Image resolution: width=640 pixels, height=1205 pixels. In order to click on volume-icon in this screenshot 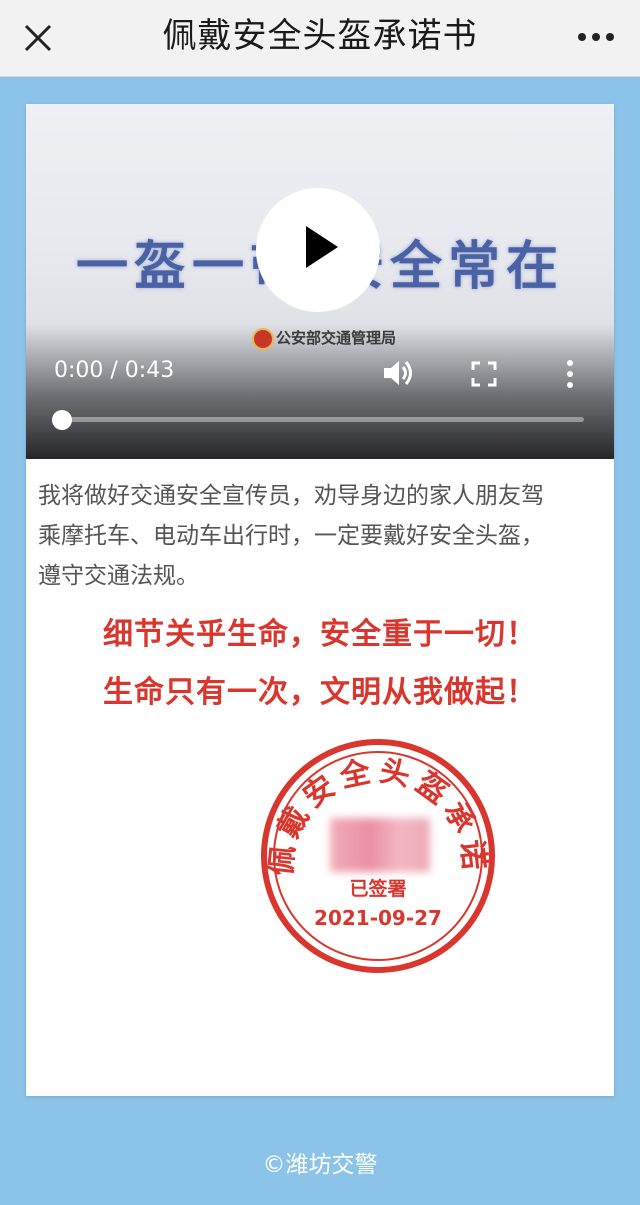, I will do `click(398, 373)`.